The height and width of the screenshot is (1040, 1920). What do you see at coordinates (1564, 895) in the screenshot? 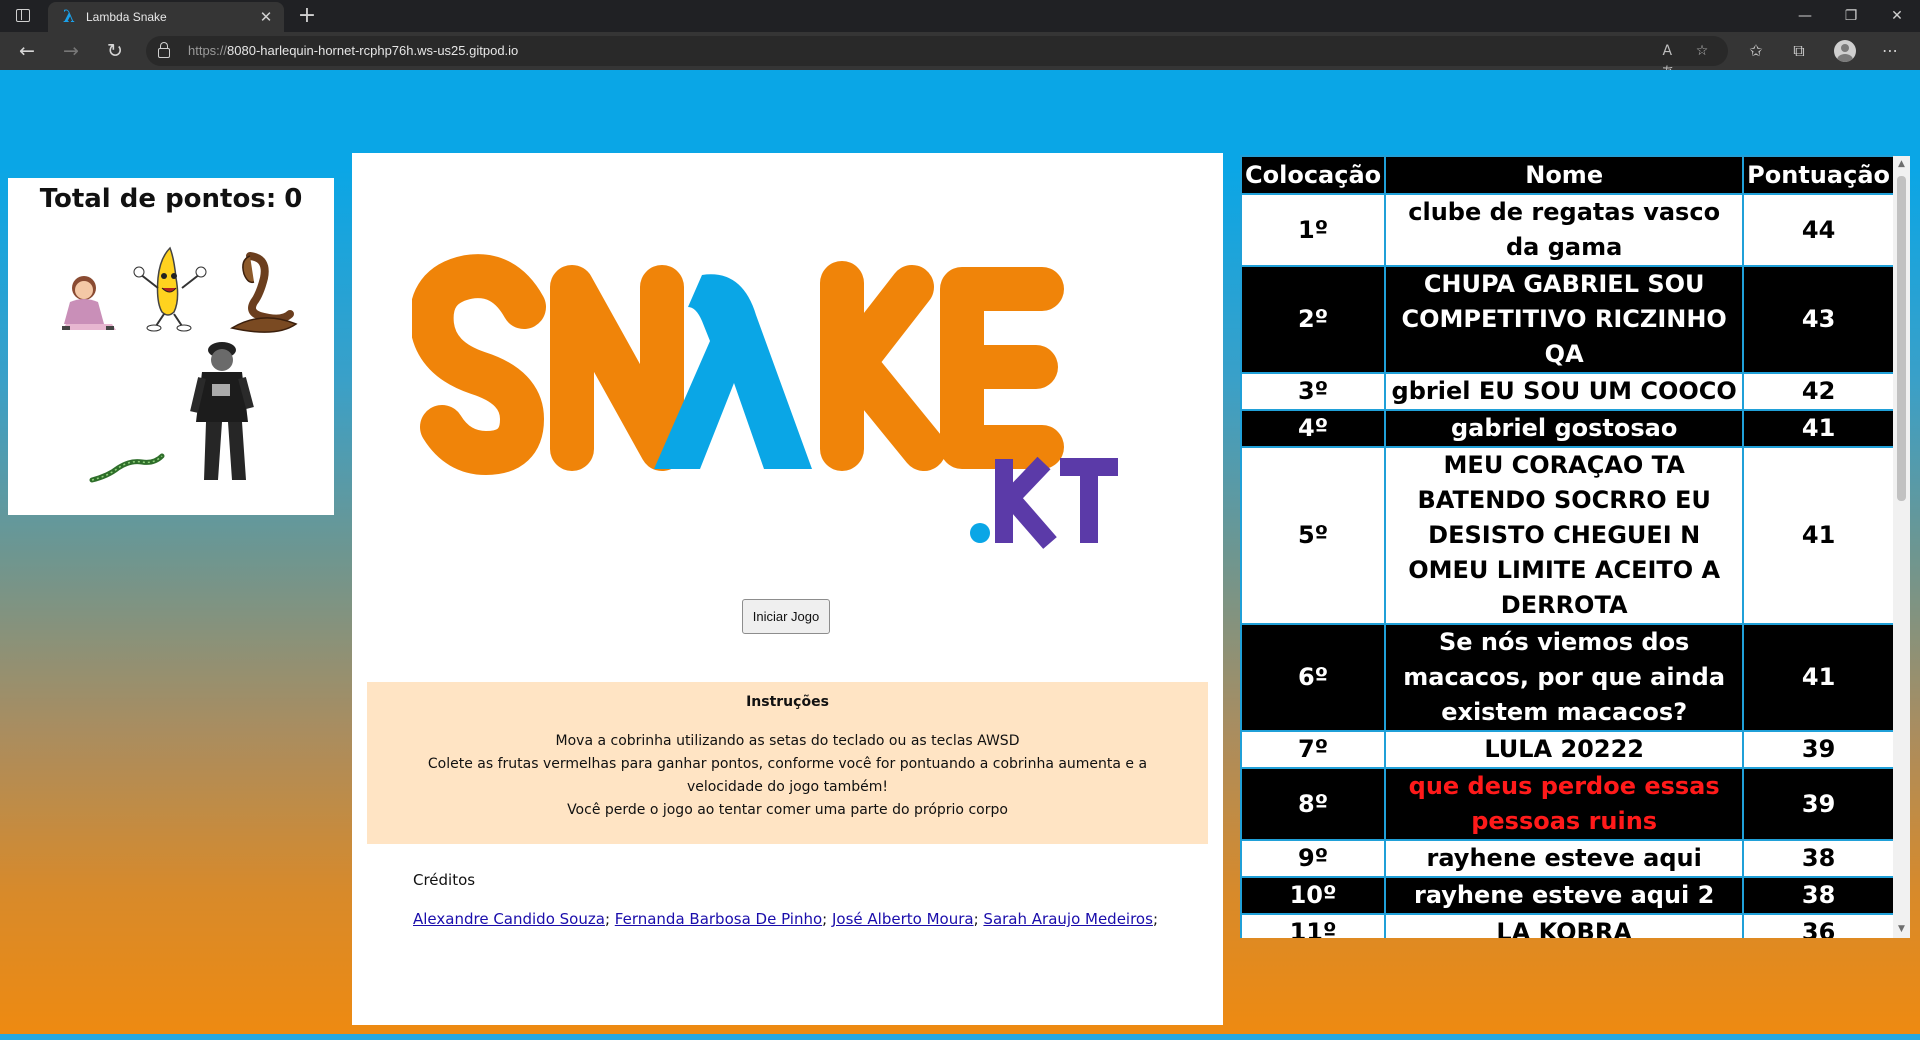
I see `ranking-name: rayhene esteve aqui 2` at bounding box center [1564, 895].